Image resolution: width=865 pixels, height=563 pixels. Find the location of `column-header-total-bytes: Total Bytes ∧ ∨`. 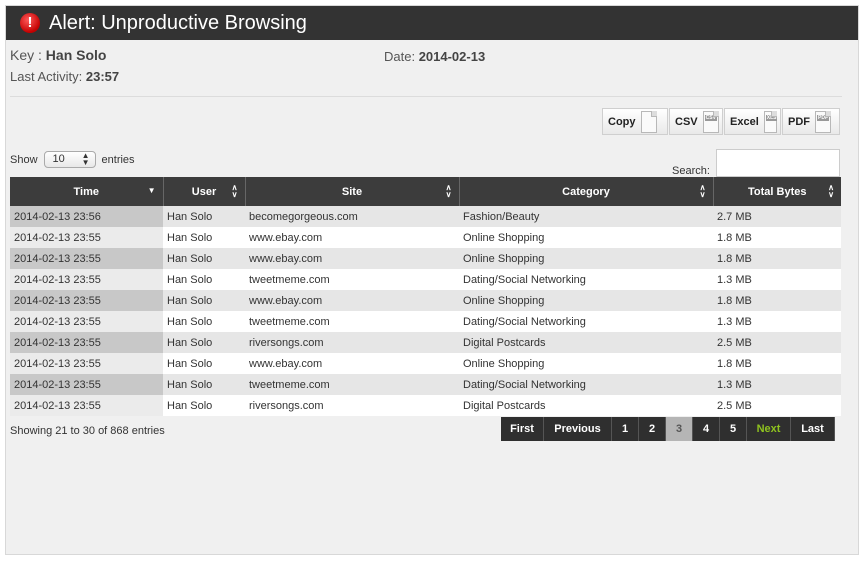

column-header-total-bytes: Total Bytes ∧ ∨ is located at coordinates (777, 191).